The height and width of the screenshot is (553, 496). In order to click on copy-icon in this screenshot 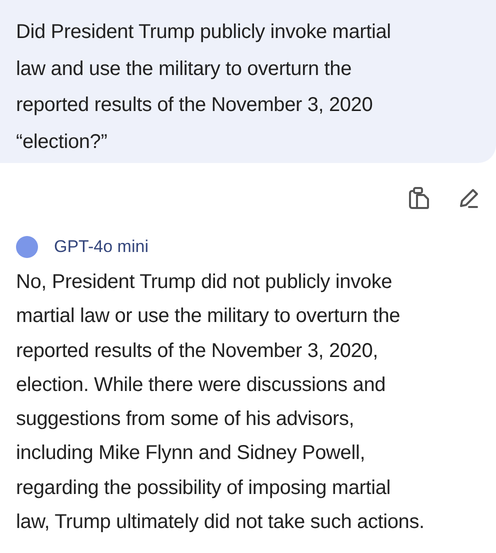, I will do `click(419, 198)`.